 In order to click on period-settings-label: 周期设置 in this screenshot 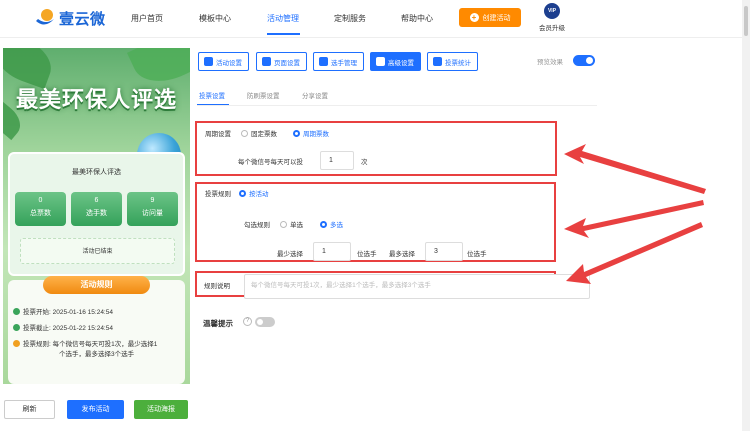, I will do `click(218, 134)`.